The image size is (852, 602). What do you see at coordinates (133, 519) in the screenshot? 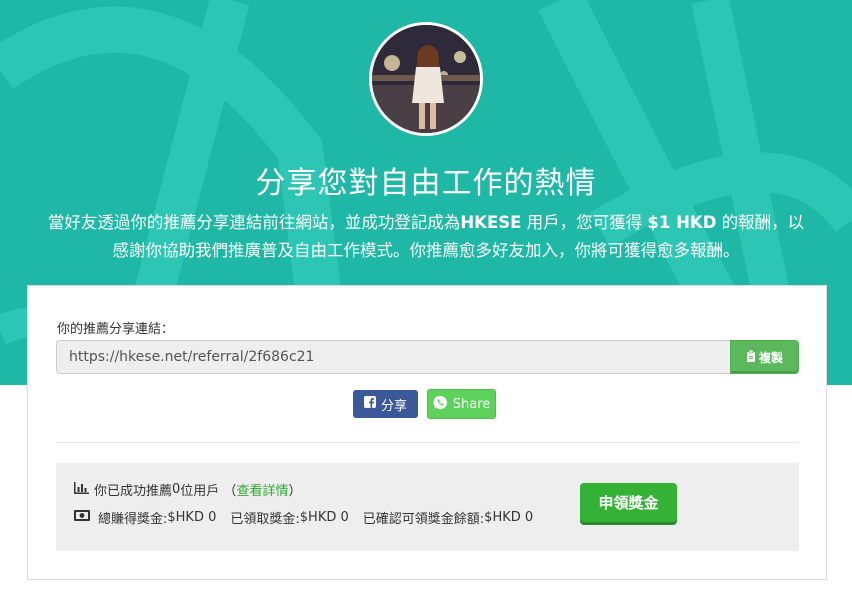
I see `total-earned-label: 總賺得獎金:` at bounding box center [133, 519].